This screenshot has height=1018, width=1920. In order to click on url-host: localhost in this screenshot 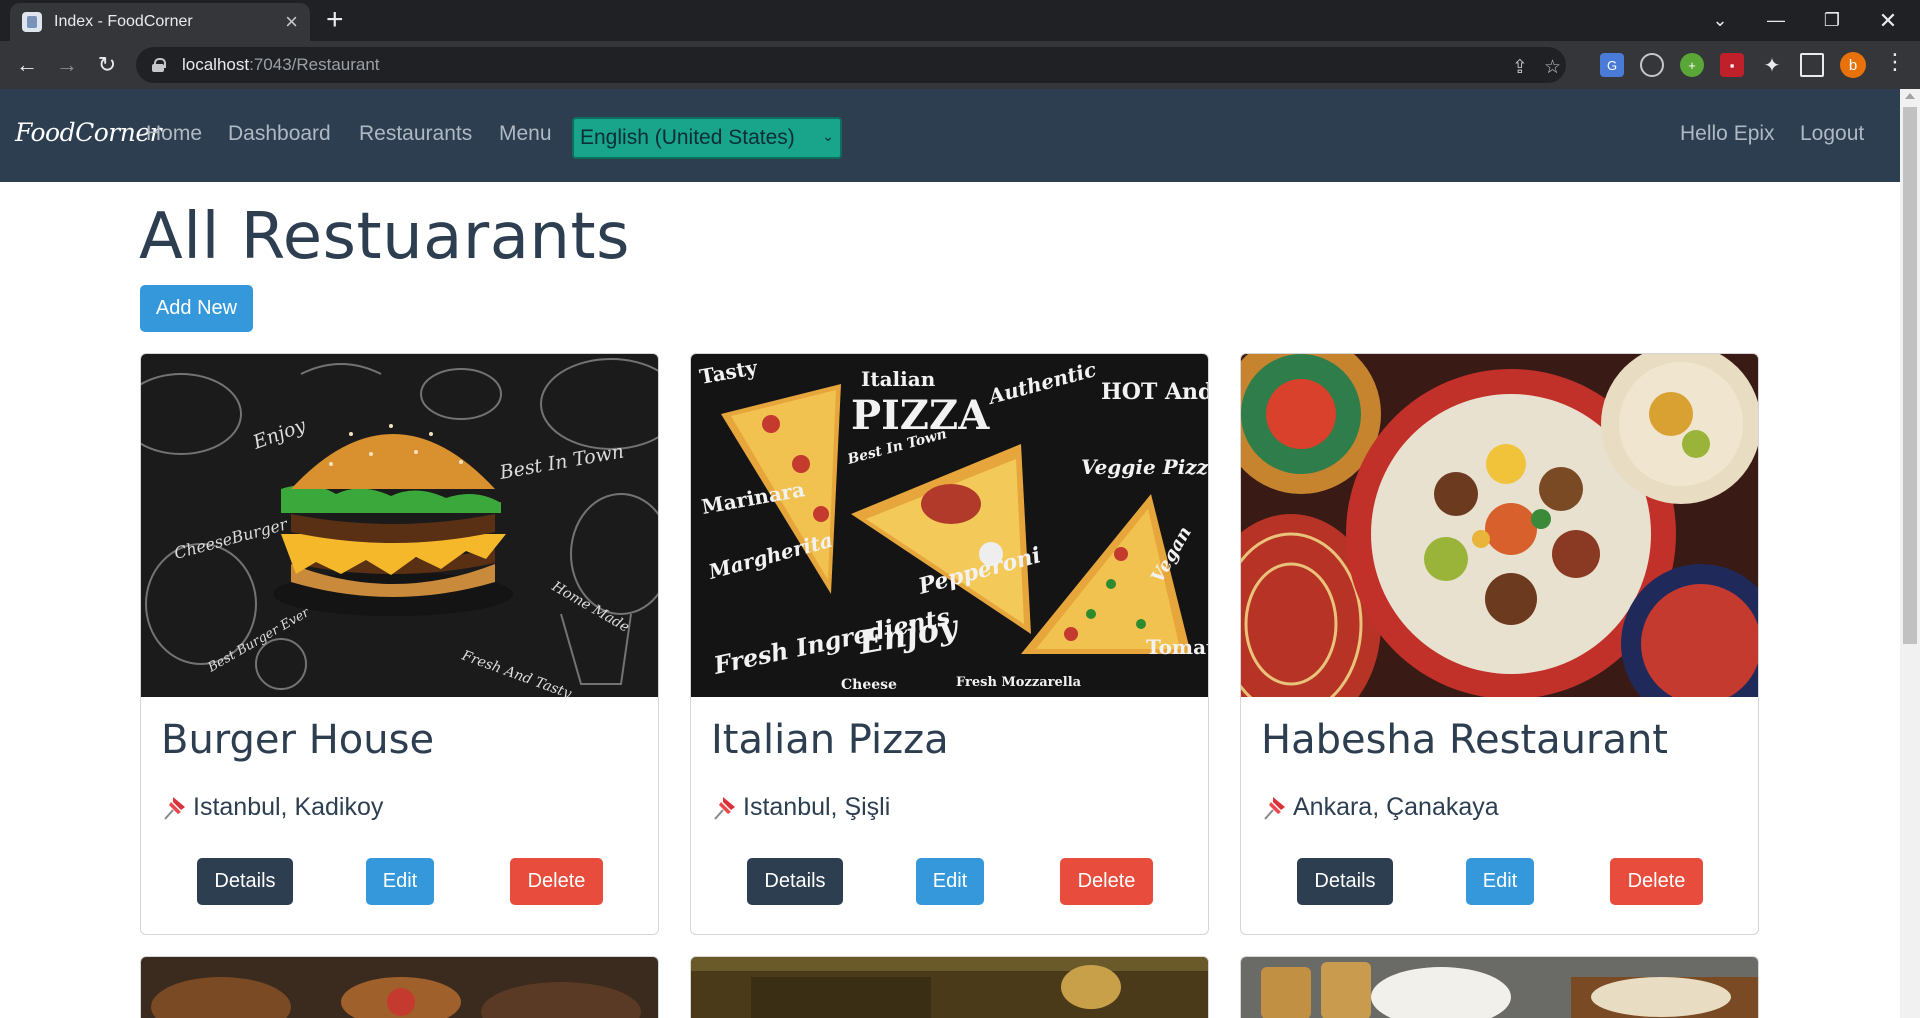, I will do `click(216, 64)`.